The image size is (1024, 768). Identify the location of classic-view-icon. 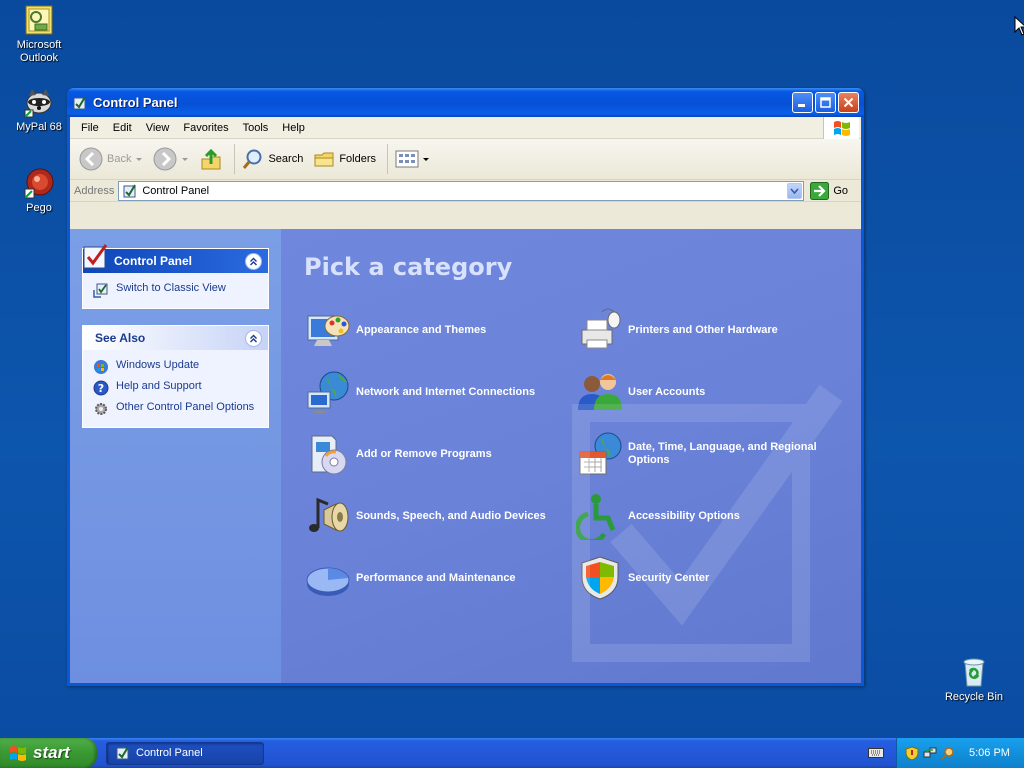
(100, 290).